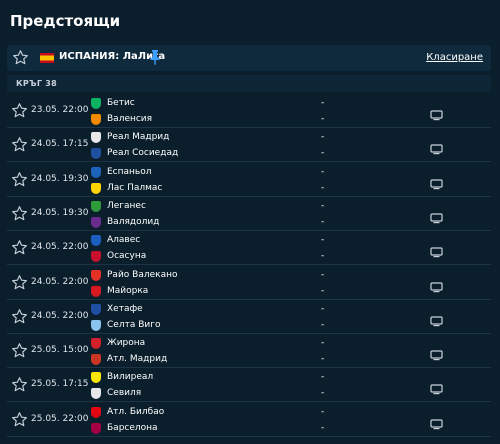 The width and height of the screenshot is (500, 444). What do you see at coordinates (121, 103) in the screenshot?
I see `home-team-name: Бетис` at bounding box center [121, 103].